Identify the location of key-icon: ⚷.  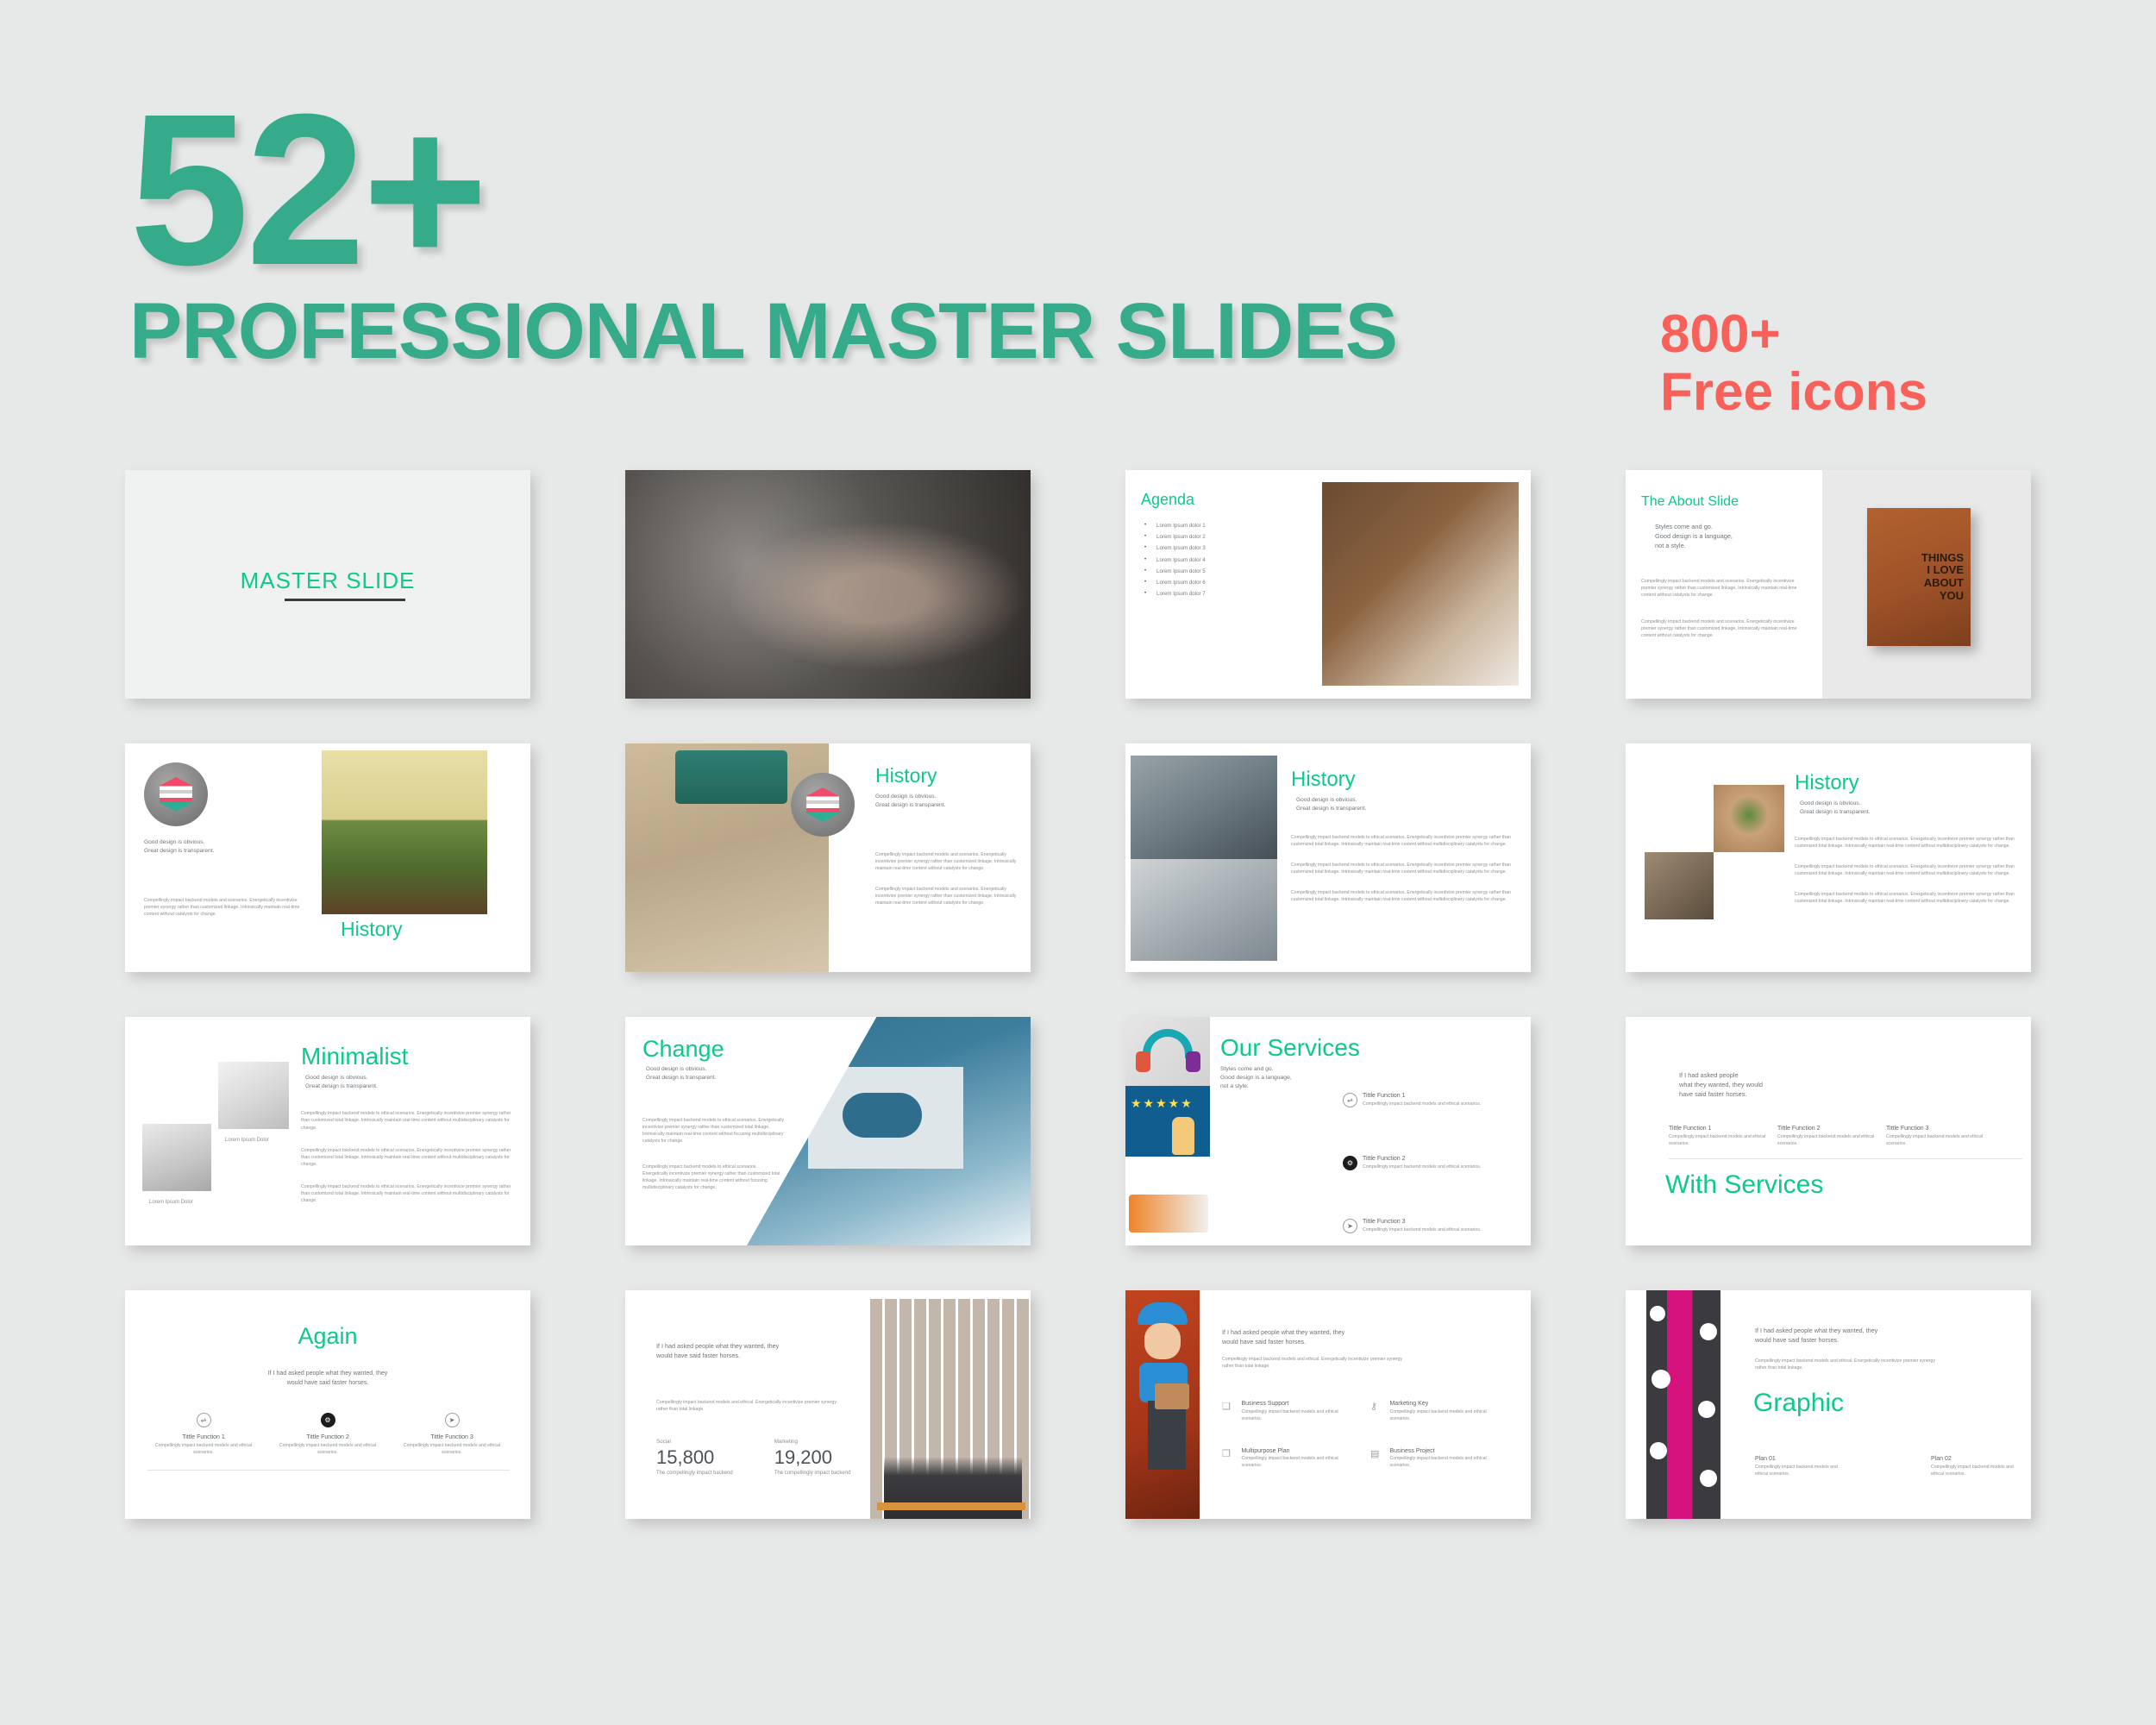
(1374, 1407).